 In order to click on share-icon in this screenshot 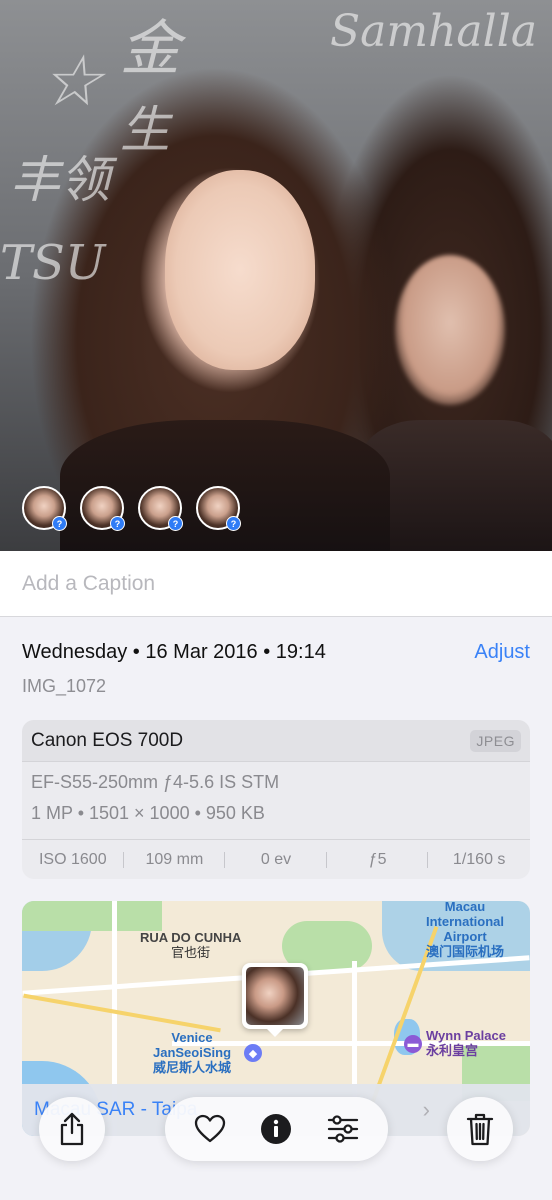, I will do `click(72, 1129)`.